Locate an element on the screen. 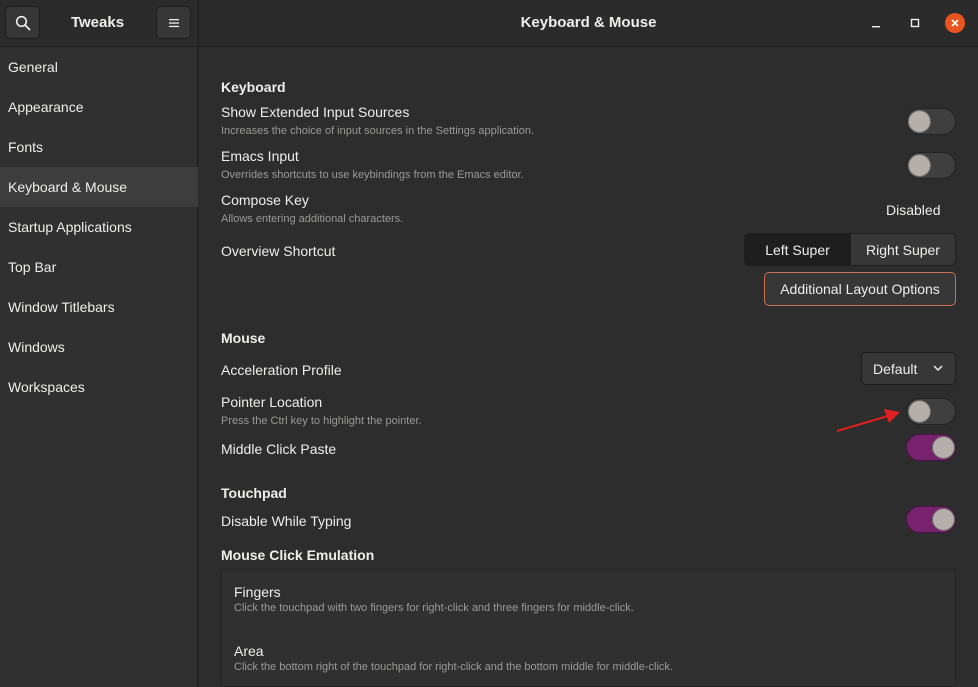 The image size is (978, 687). click-emulation-section-title: Mouse Click Emulation is located at coordinates (298, 555).